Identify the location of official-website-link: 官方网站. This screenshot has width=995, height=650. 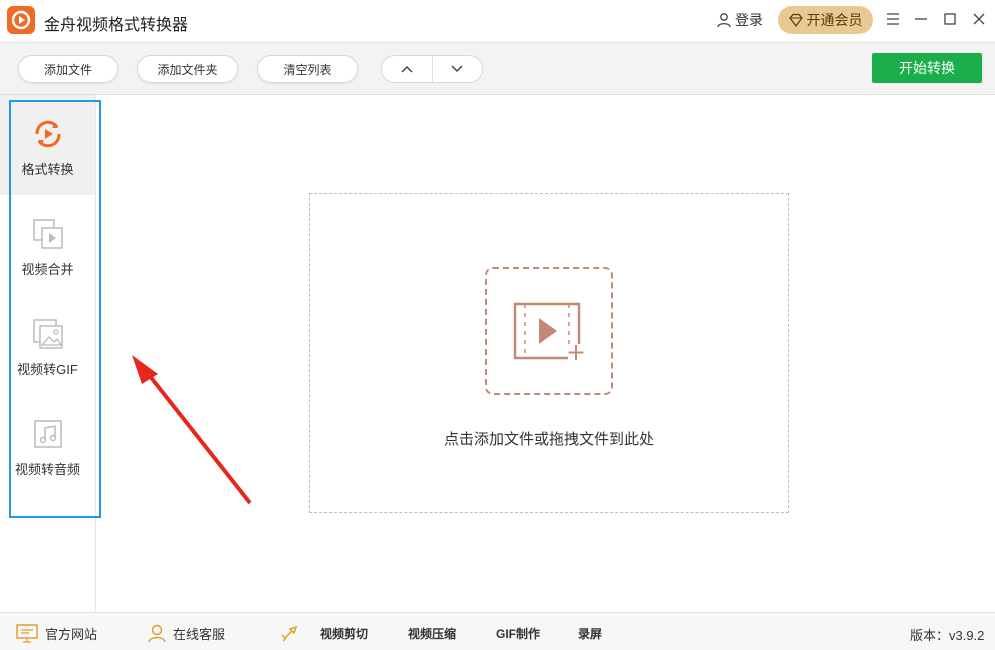
(56, 633).